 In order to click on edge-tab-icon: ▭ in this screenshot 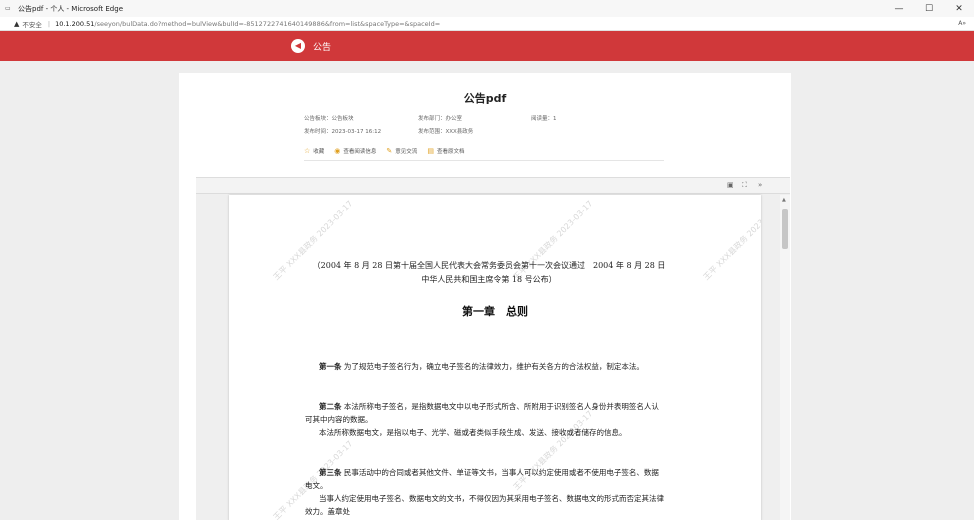, I will do `click(8, 8)`.